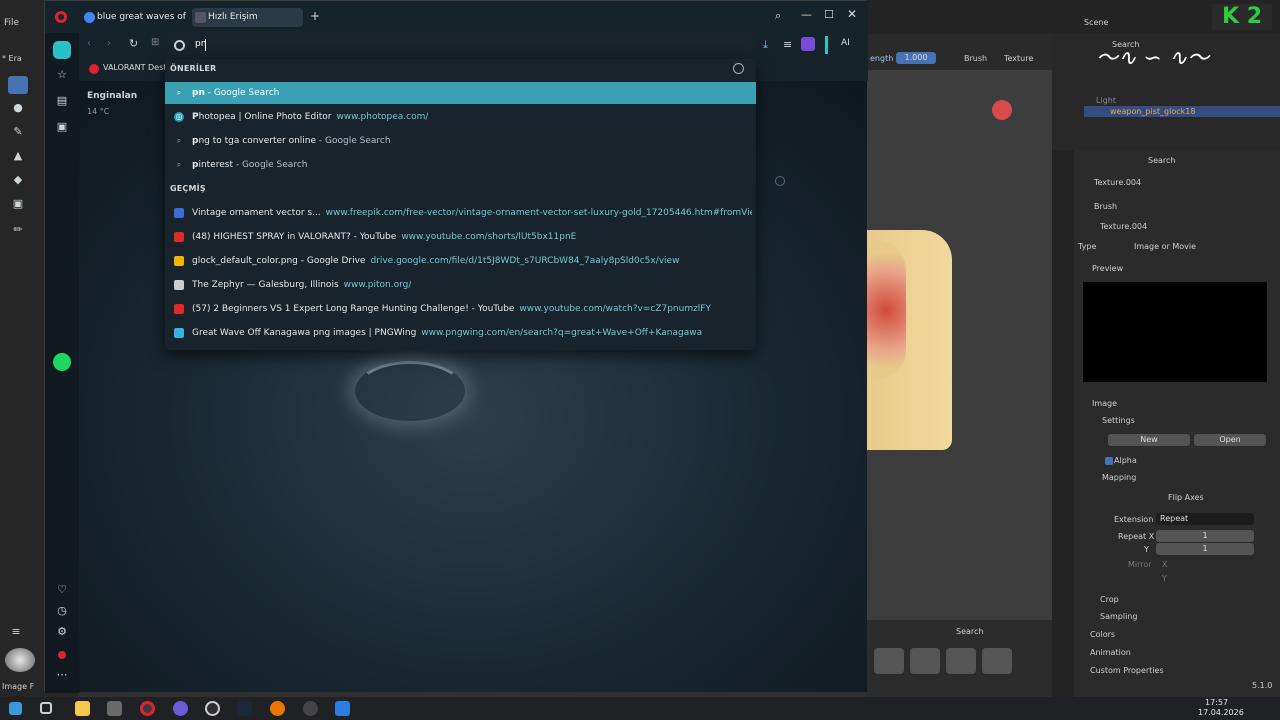  What do you see at coordinates (18, 180) in the screenshot?
I see `fill-tool-icon: ◆` at bounding box center [18, 180].